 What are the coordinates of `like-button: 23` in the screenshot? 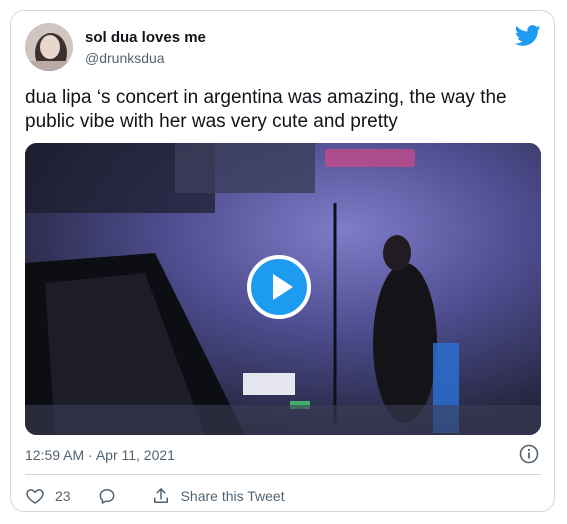 It's located at (48, 496).